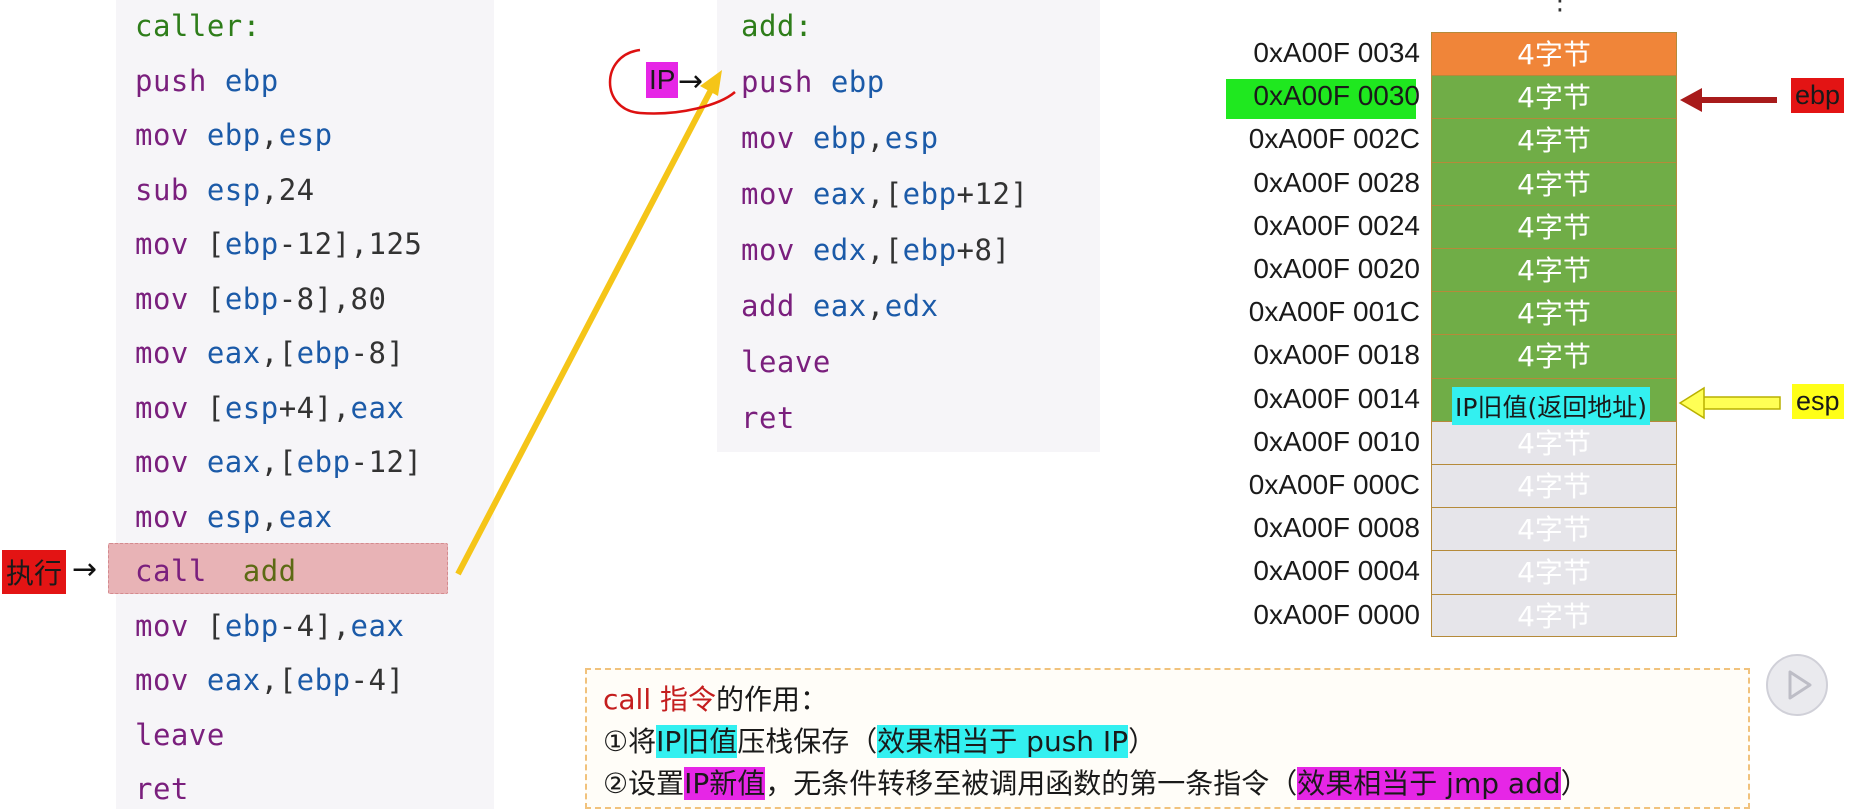  What do you see at coordinates (1797, 685) in the screenshot?
I see `play-button` at bounding box center [1797, 685].